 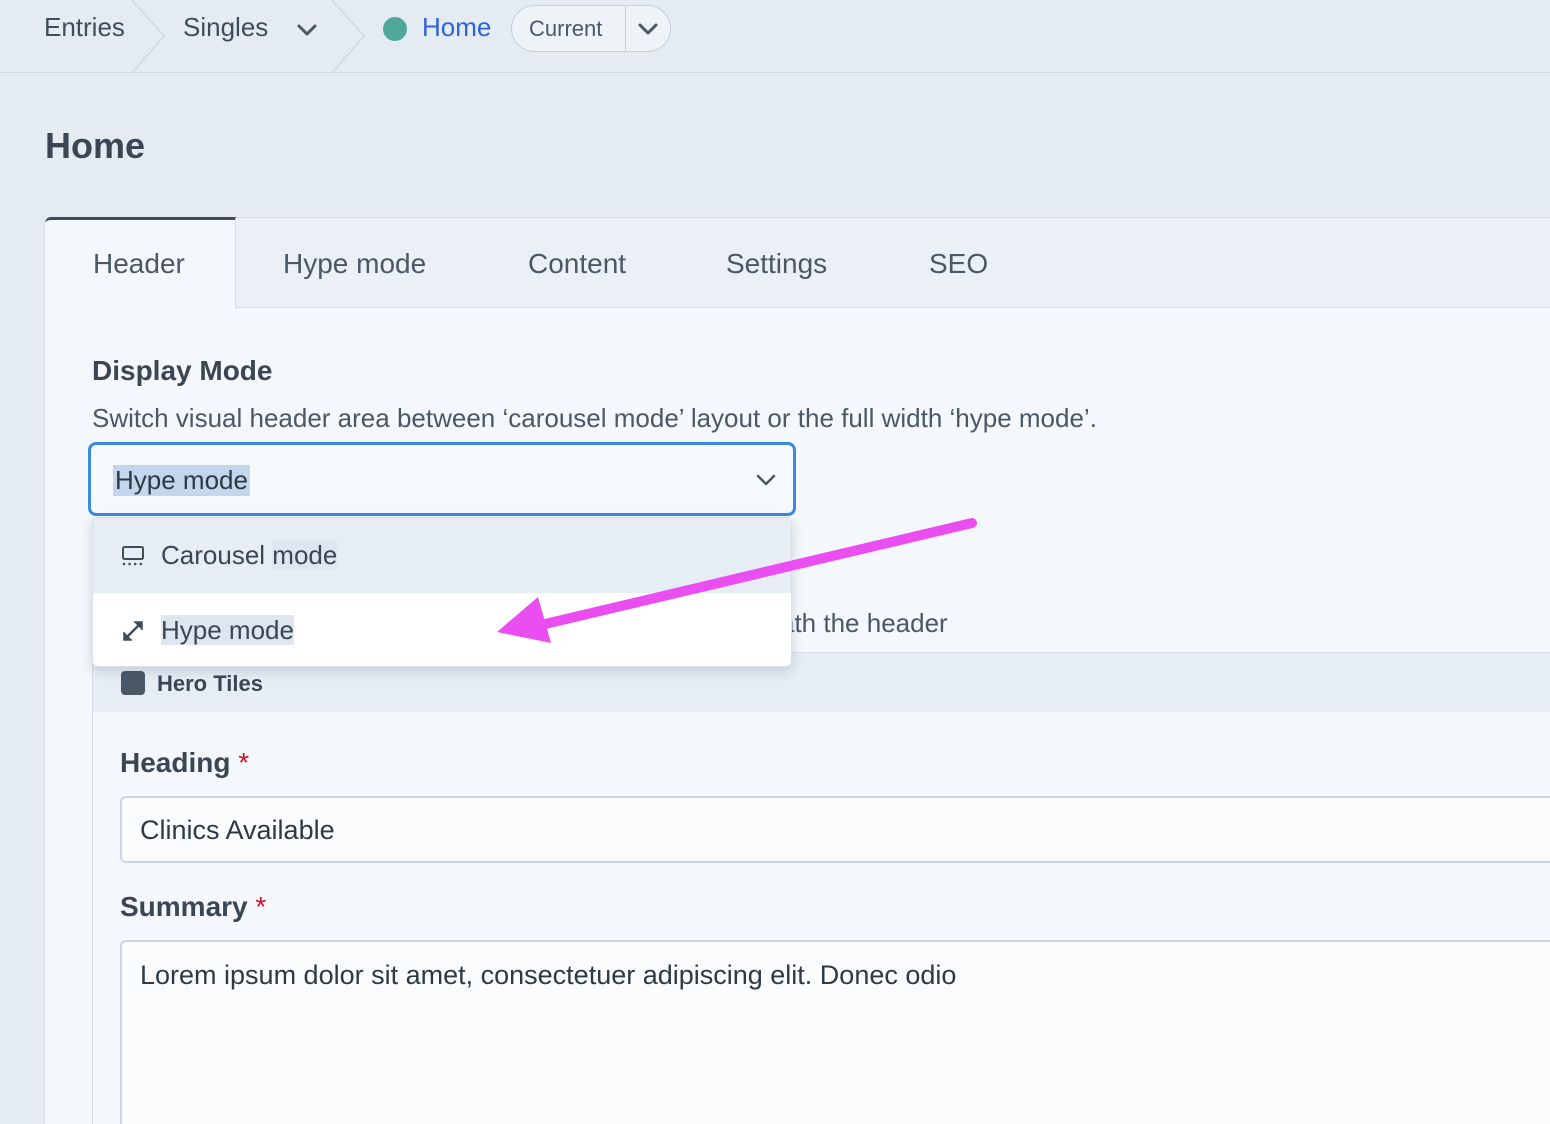 What do you see at coordinates (133, 631) in the screenshot?
I see `expand-arrows-icon` at bounding box center [133, 631].